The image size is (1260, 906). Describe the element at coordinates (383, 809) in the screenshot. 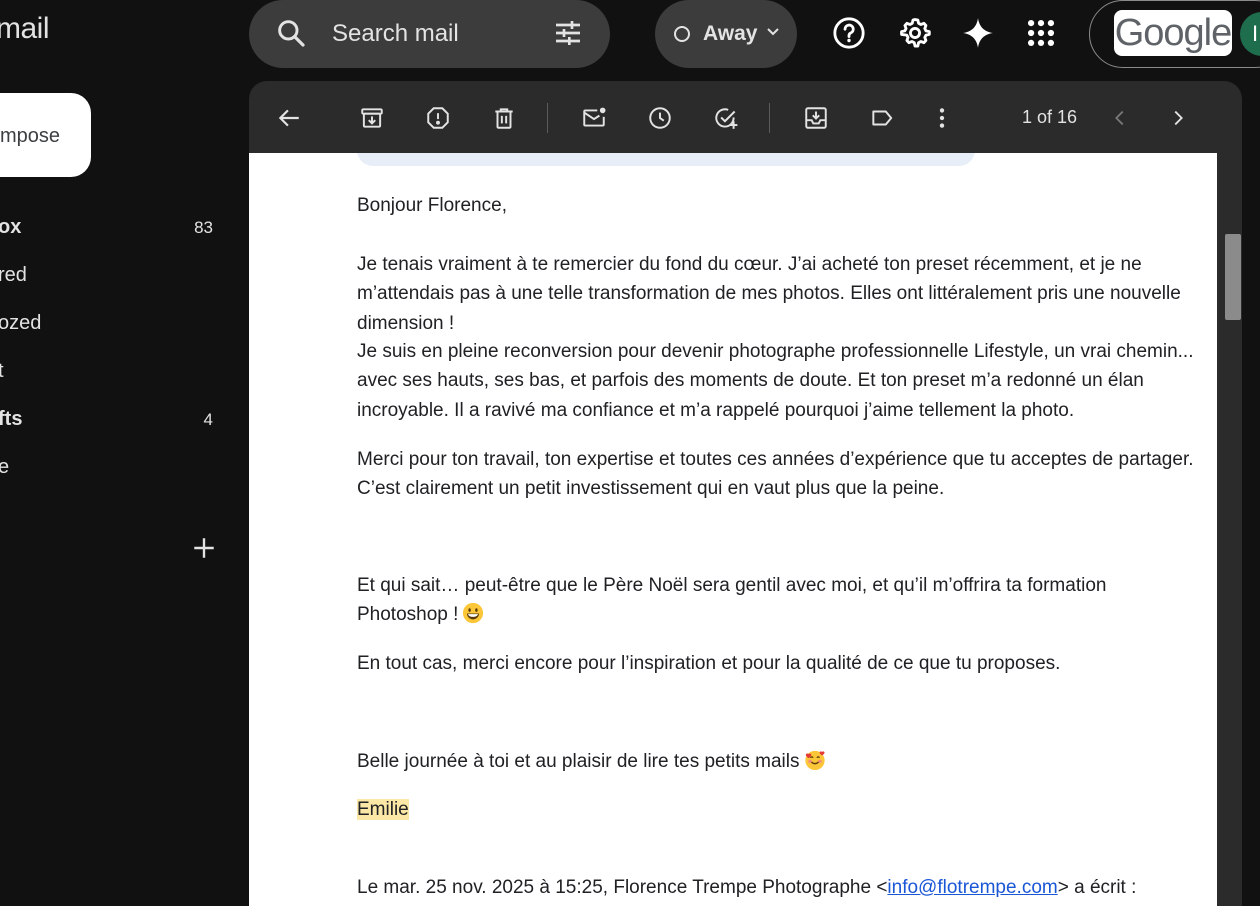

I see `signature-name: Emilie` at that location.